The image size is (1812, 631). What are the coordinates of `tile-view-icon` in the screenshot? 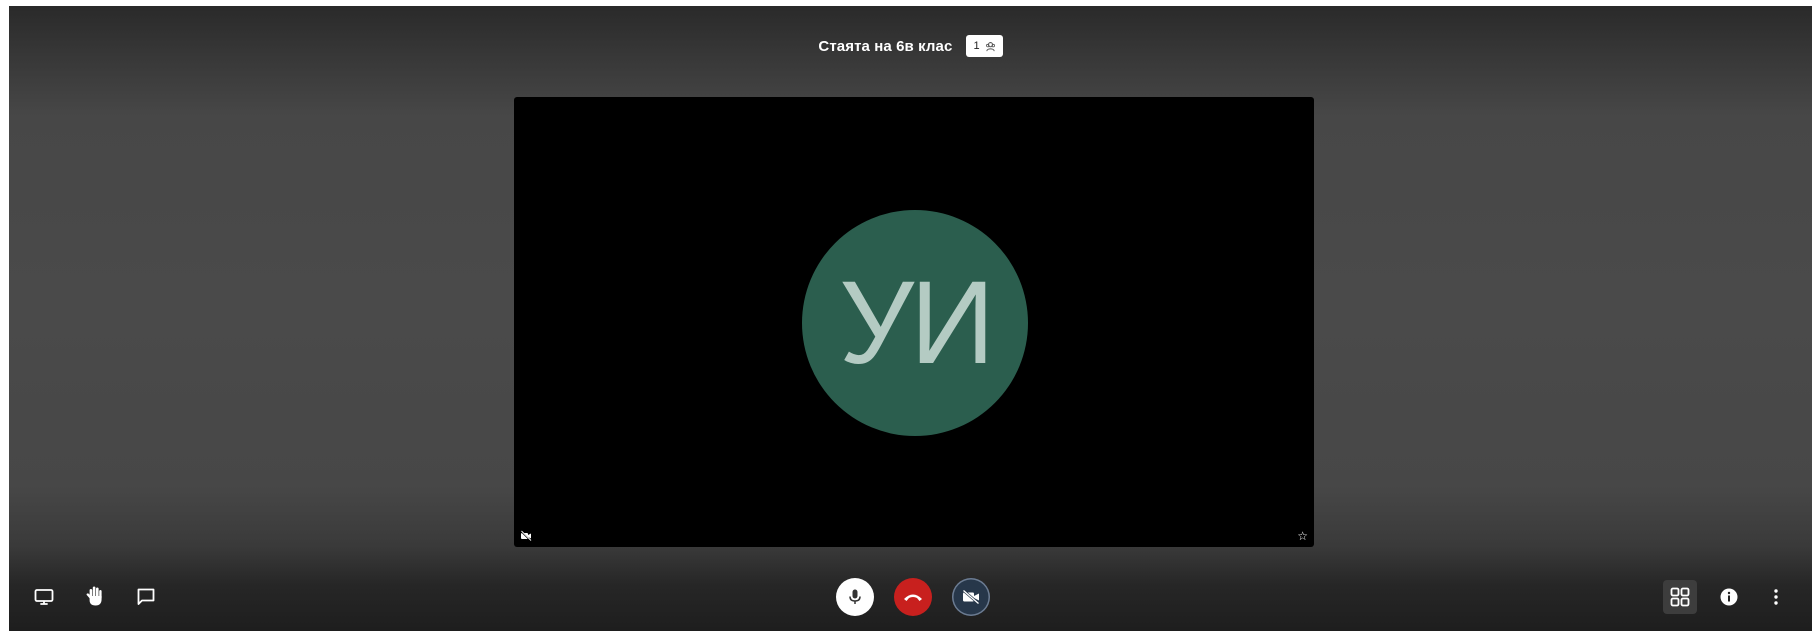 It's located at (1680, 597).